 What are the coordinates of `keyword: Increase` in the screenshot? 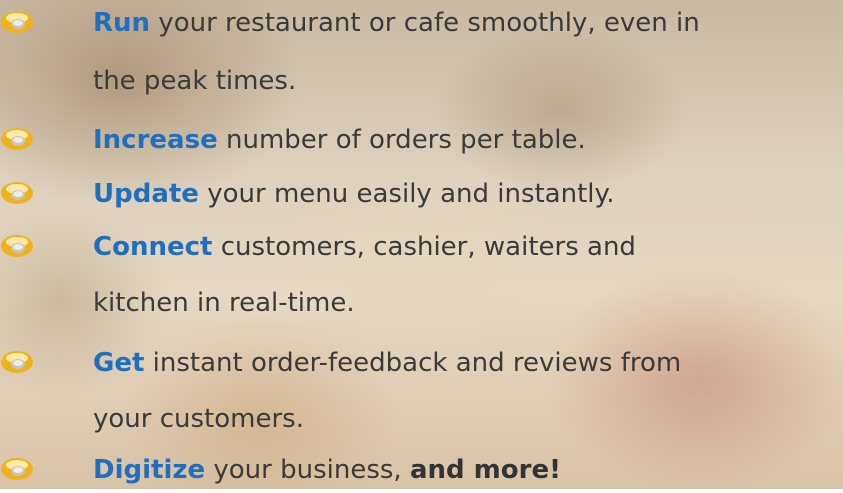 It's located at (155, 140).